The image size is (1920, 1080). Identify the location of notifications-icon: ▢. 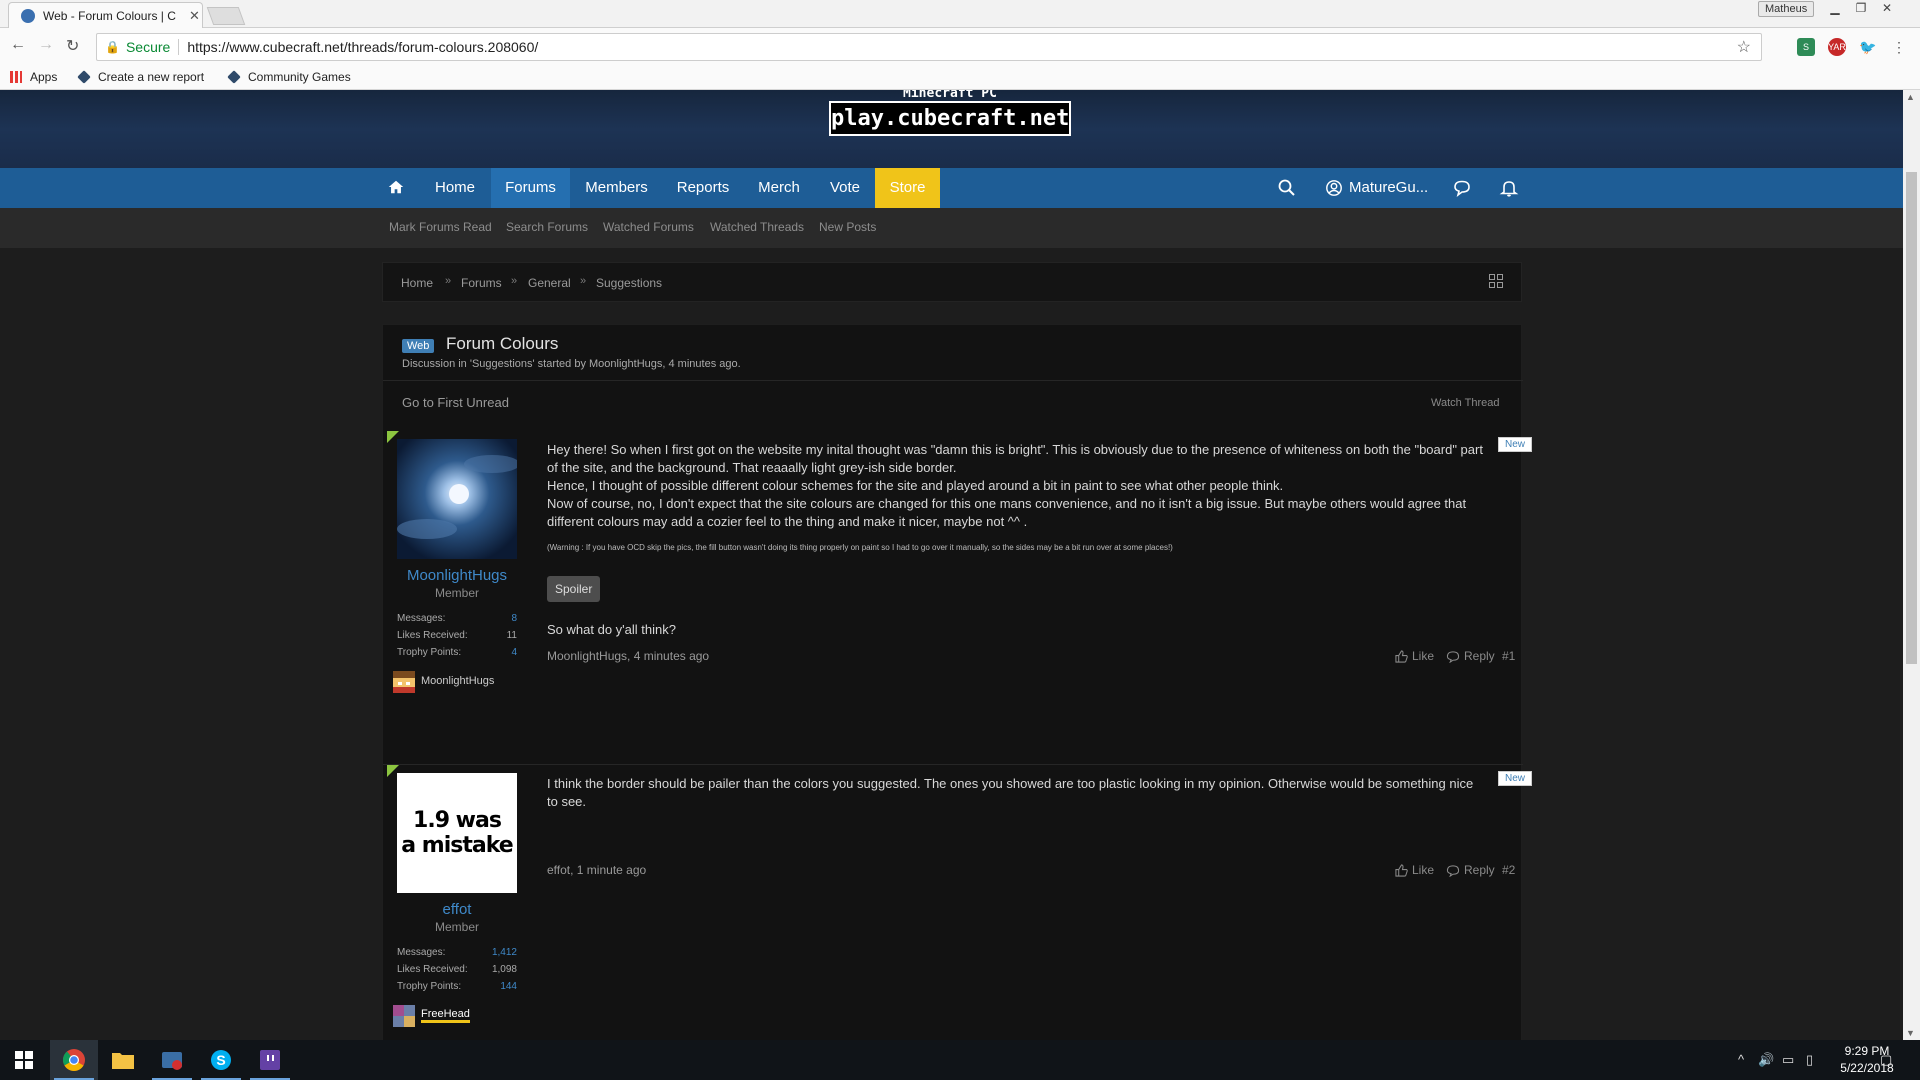
(1886, 1060).